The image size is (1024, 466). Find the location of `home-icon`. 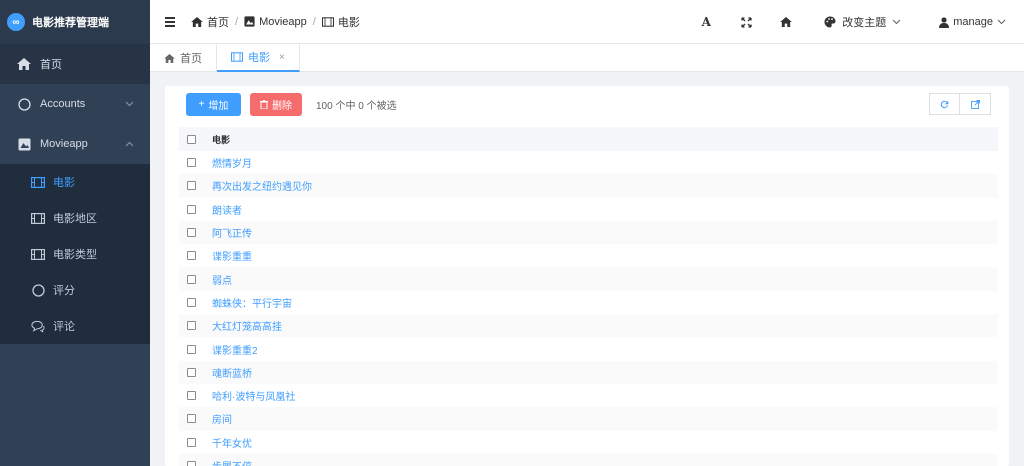

home-icon is located at coordinates (786, 22).